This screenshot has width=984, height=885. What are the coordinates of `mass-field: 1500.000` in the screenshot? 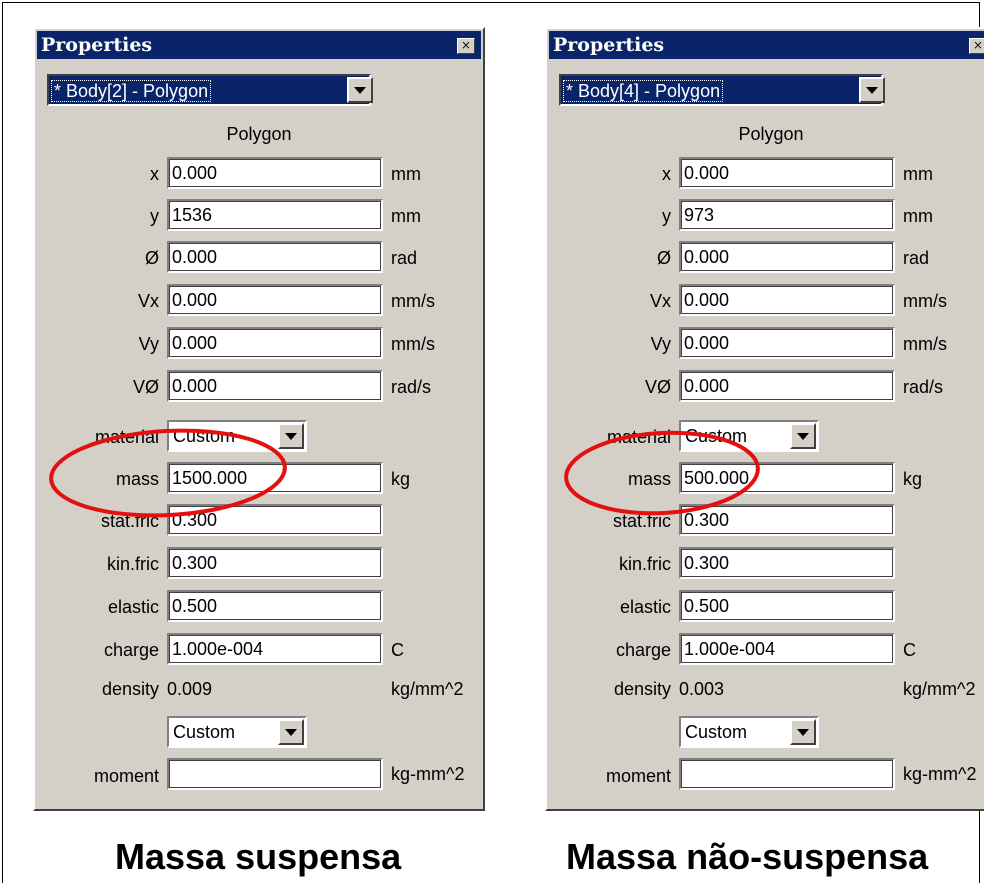 It's located at (275, 478).